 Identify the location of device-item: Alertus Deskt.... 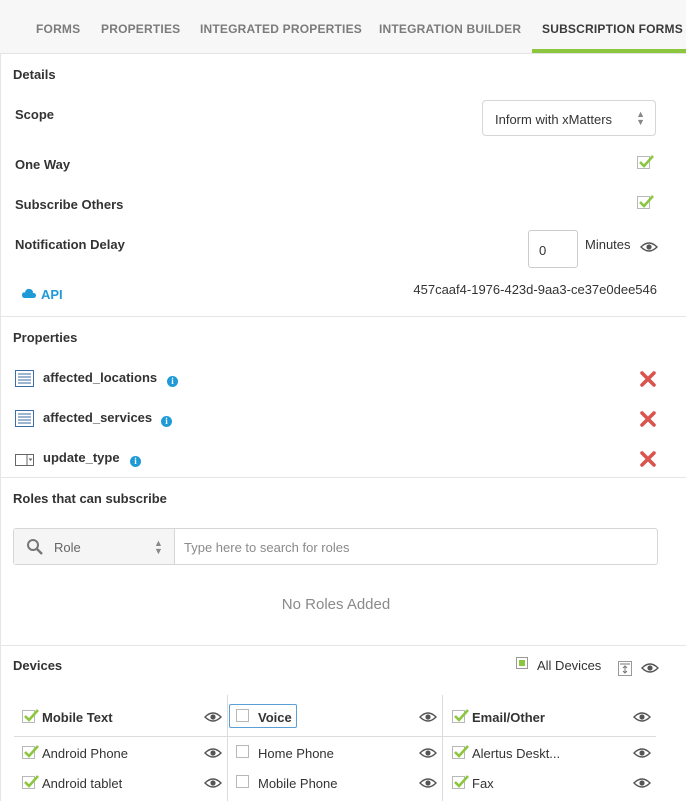
(516, 753).